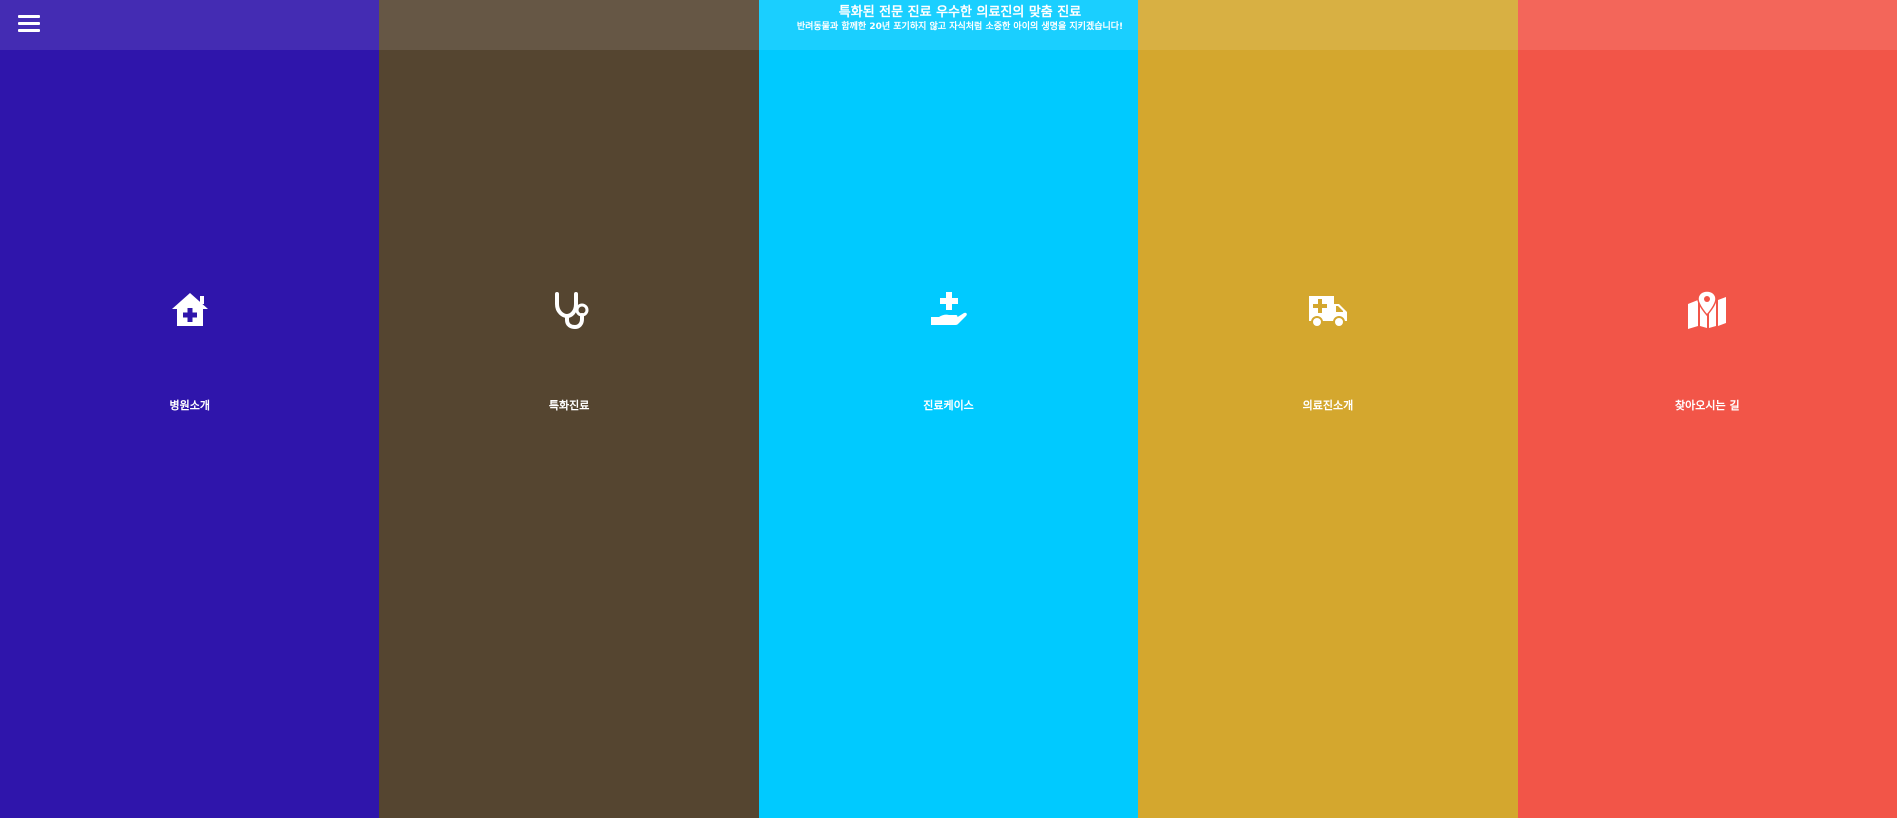 The width and height of the screenshot is (1897, 818). Describe the element at coordinates (1707, 405) in the screenshot. I see `section-label: 찾아오시는 길` at that location.